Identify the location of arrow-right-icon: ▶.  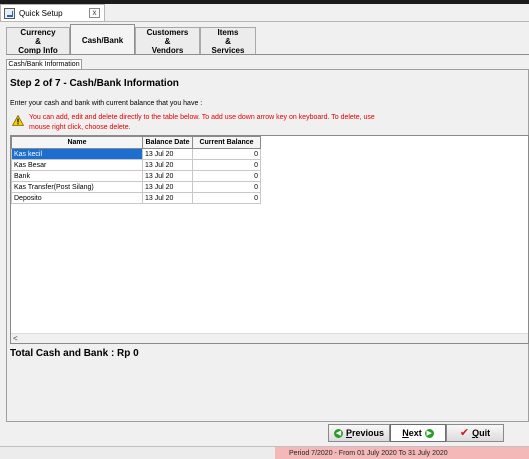
(429, 433).